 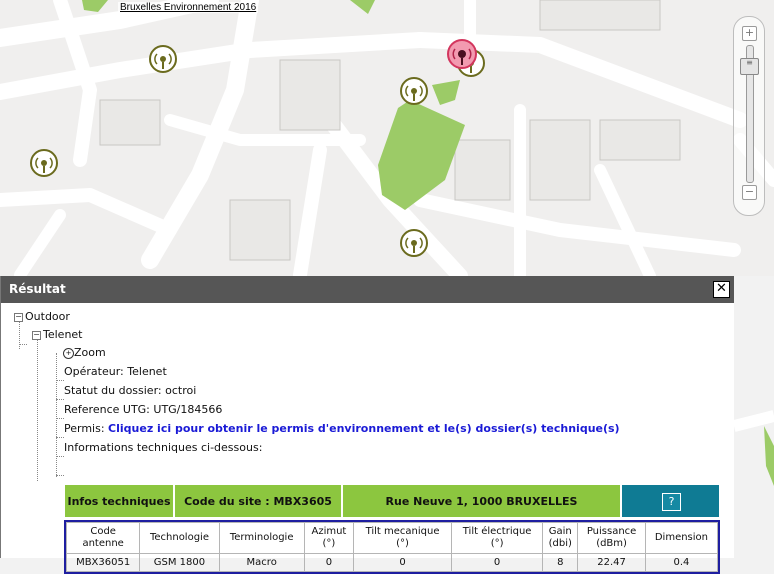 I want to click on cell-dimension: 0.4, so click(x=681, y=562).